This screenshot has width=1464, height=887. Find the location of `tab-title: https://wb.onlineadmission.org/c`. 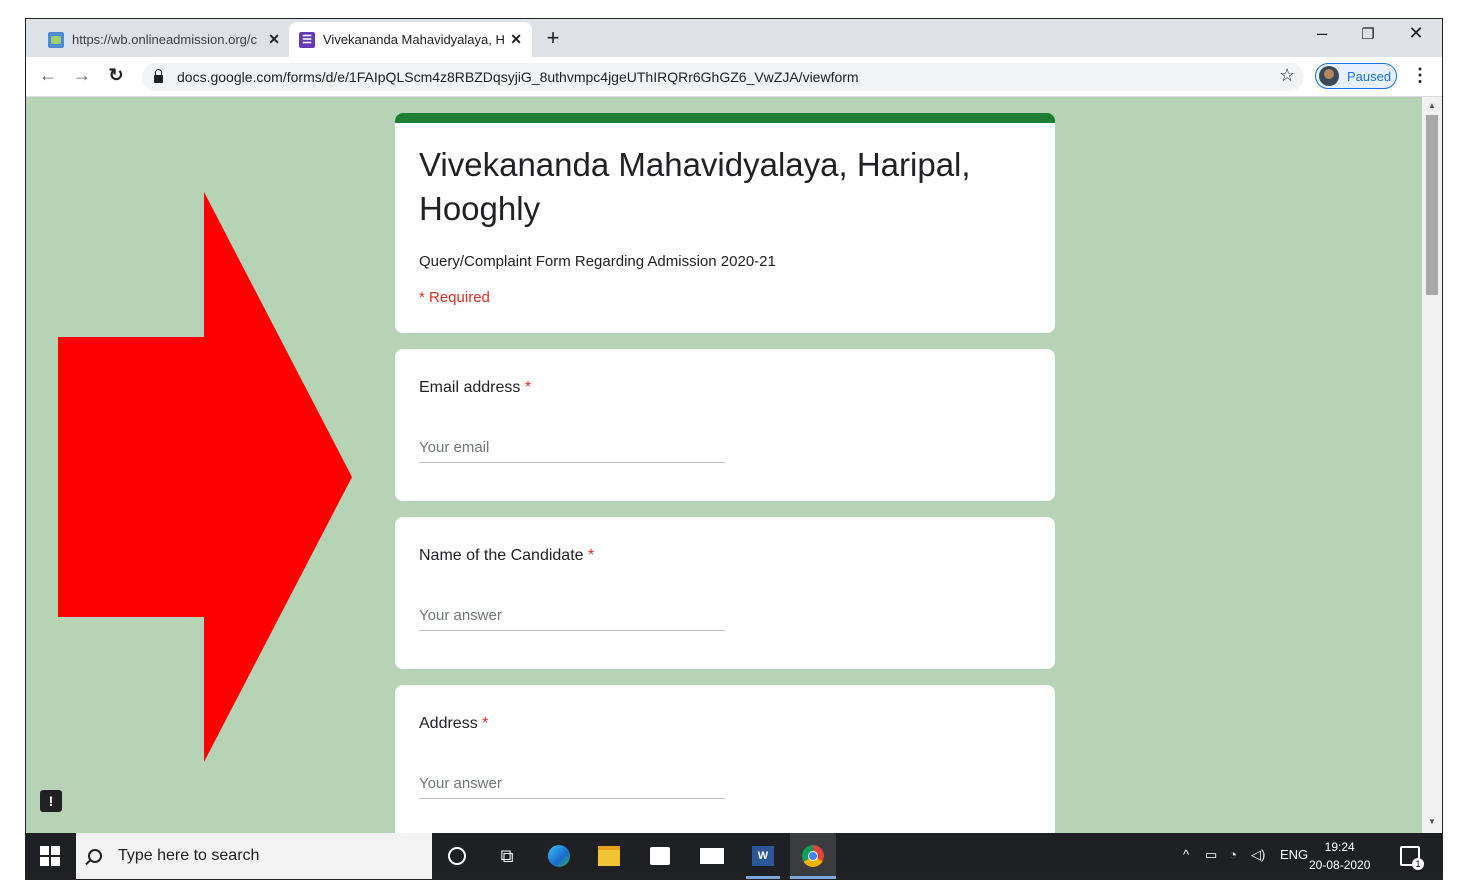

tab-title: https://wb.onlineadmission.org/c is located at coordinates (164, 39).